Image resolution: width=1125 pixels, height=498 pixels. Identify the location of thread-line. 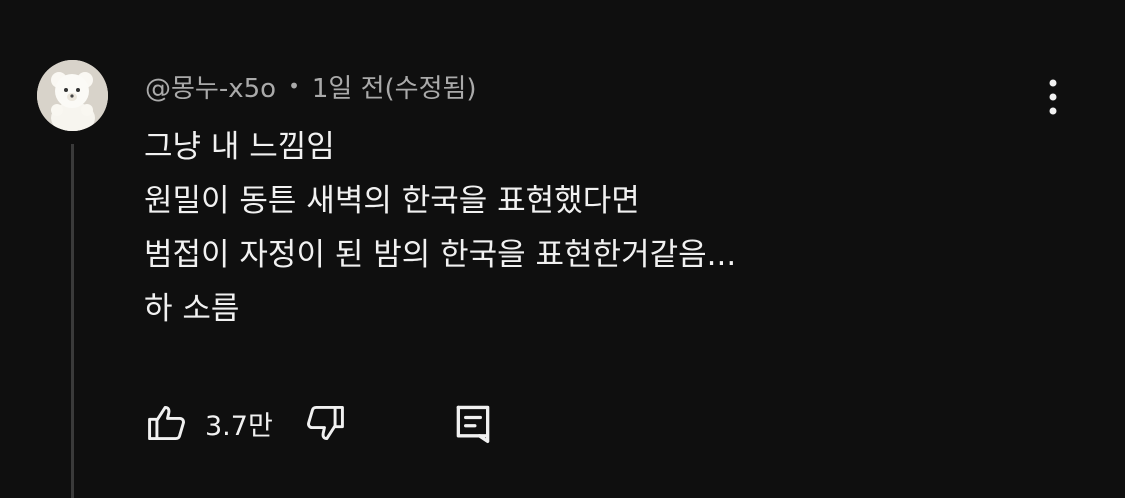
(72, 321).